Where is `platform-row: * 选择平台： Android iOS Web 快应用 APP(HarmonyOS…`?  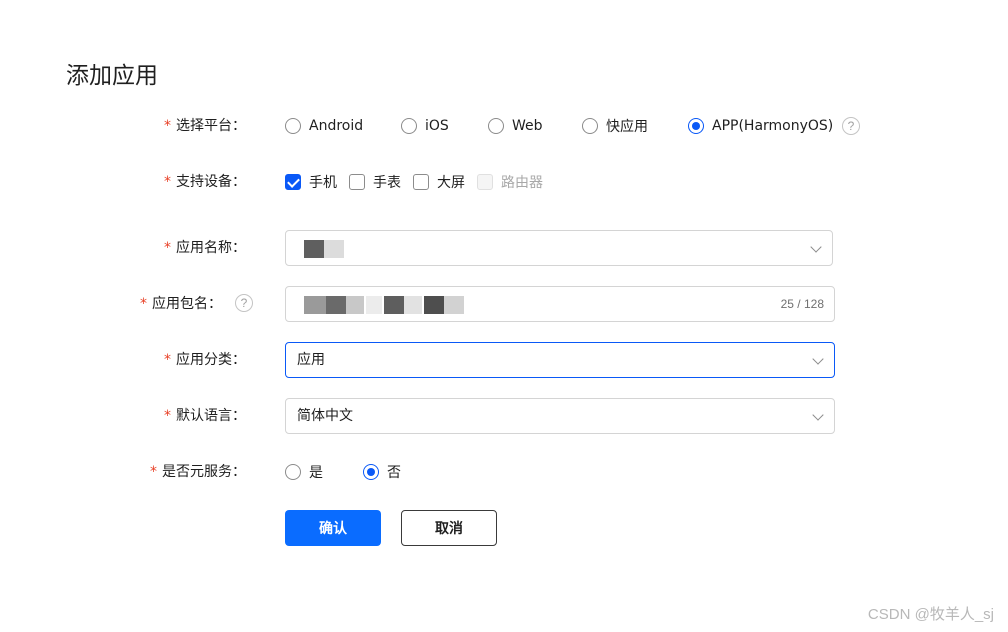
platform-row: * 选择平台： Android iOS Web 快应用 APP(HarmonyOS… is located at coordinates (504, 126).